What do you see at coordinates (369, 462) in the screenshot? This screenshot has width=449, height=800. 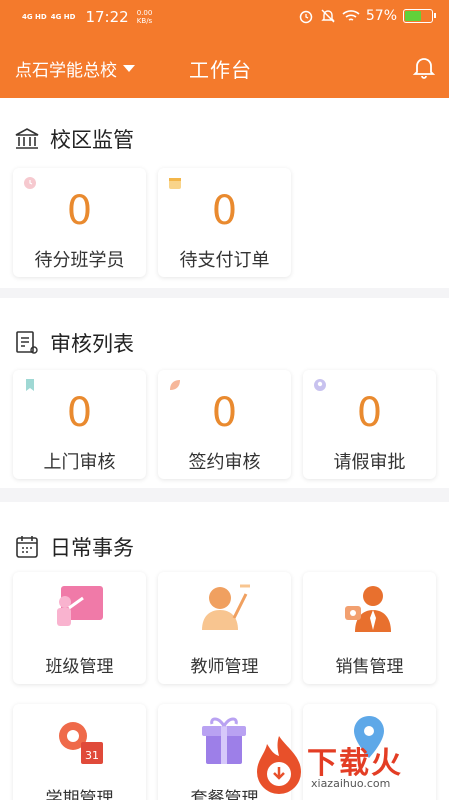 I see `leave-approval-label: 请假审批` at bounding box center [369, 462].